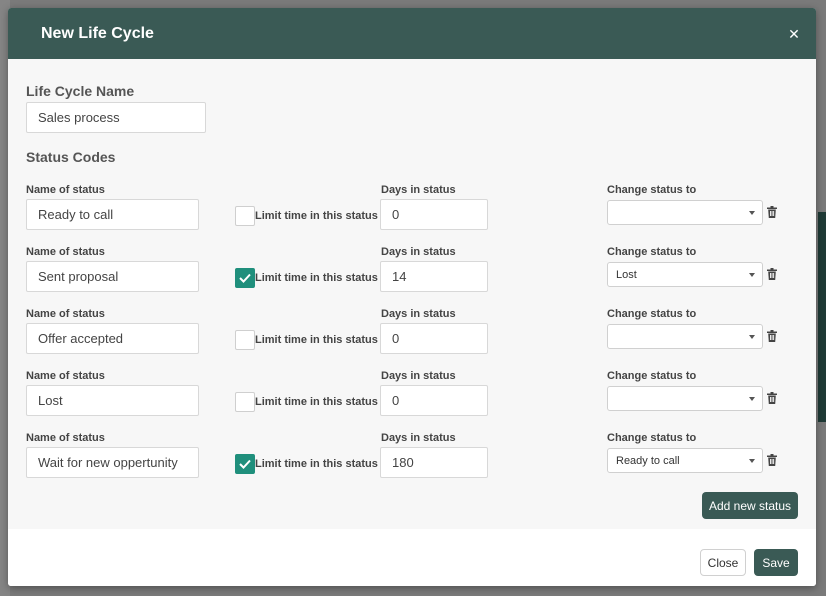 The image size is (826, 596). What do you see at coordinates (112, 338) in the screenshot?
I see `status-name-input: Offer accepted` at bounding box center [112, 338].